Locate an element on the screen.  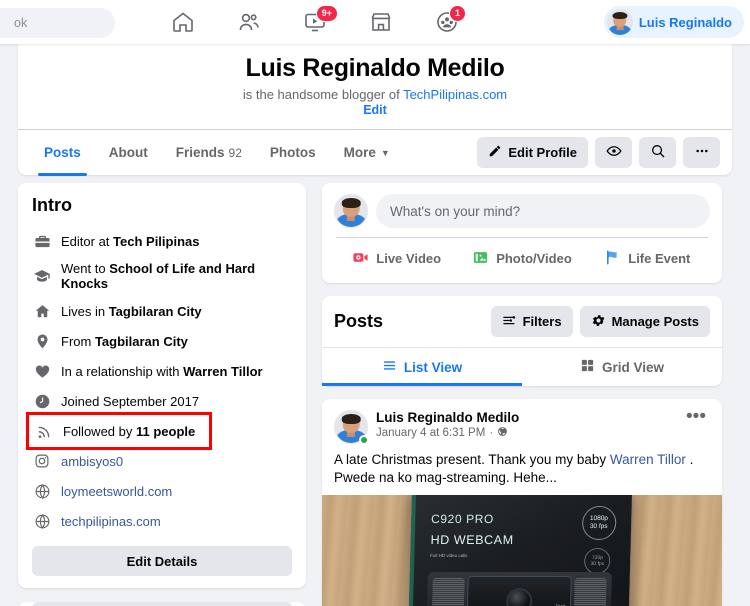
intro-row-joined-text: Joined September 2017 is located at coordinates (130, 401).